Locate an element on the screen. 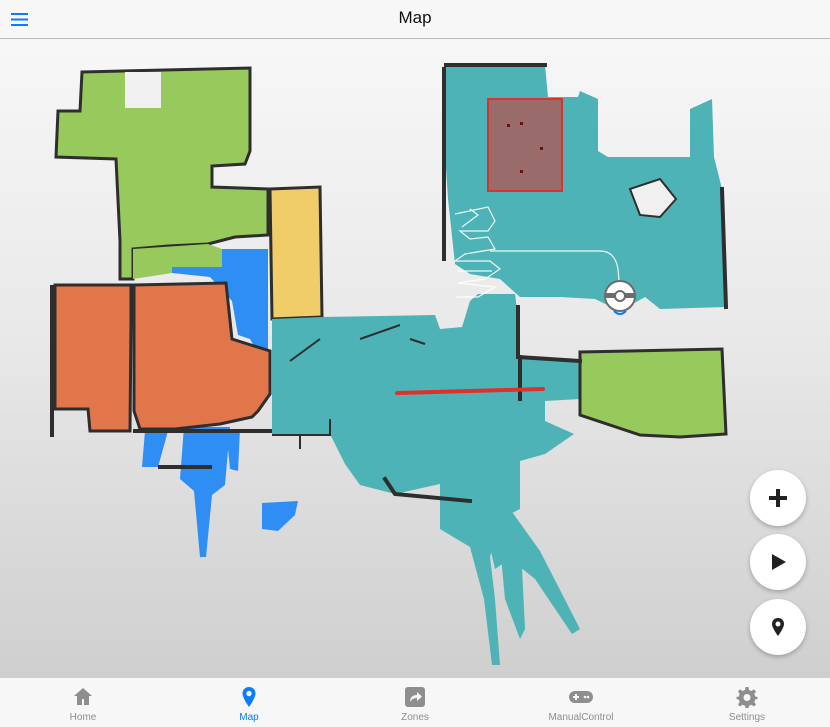 The width and height of the screenshot is (830, 727). room-yellow is located at coordinates (296, 253).